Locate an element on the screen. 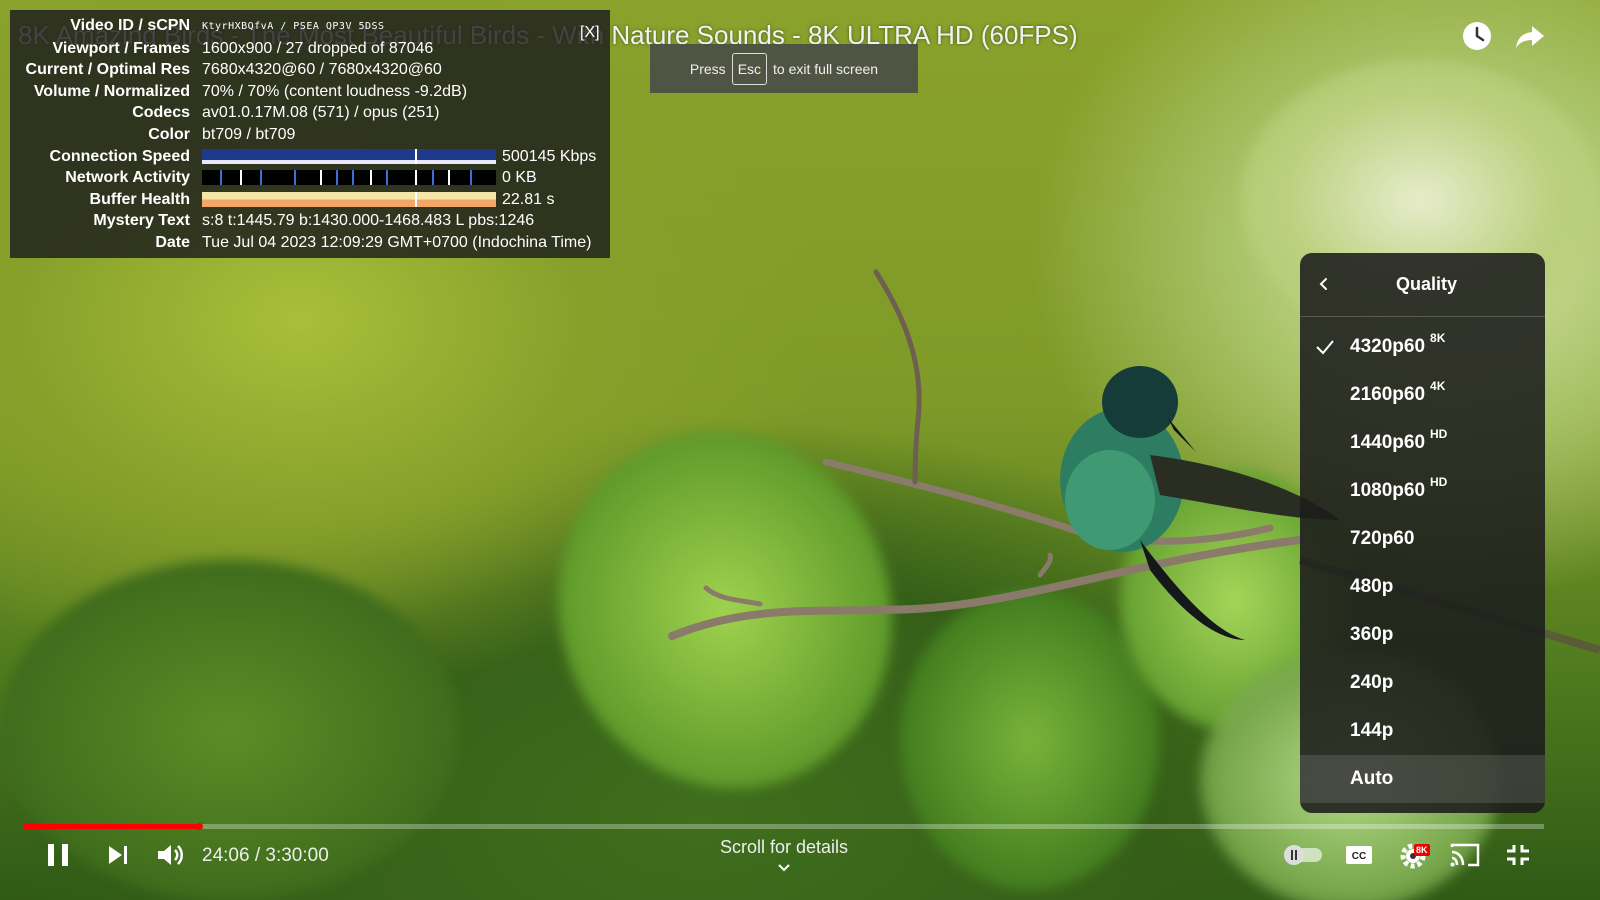 The image size is (1600, 900). quality-option-label: 4320p60 is located at coordinates (1388, 346).